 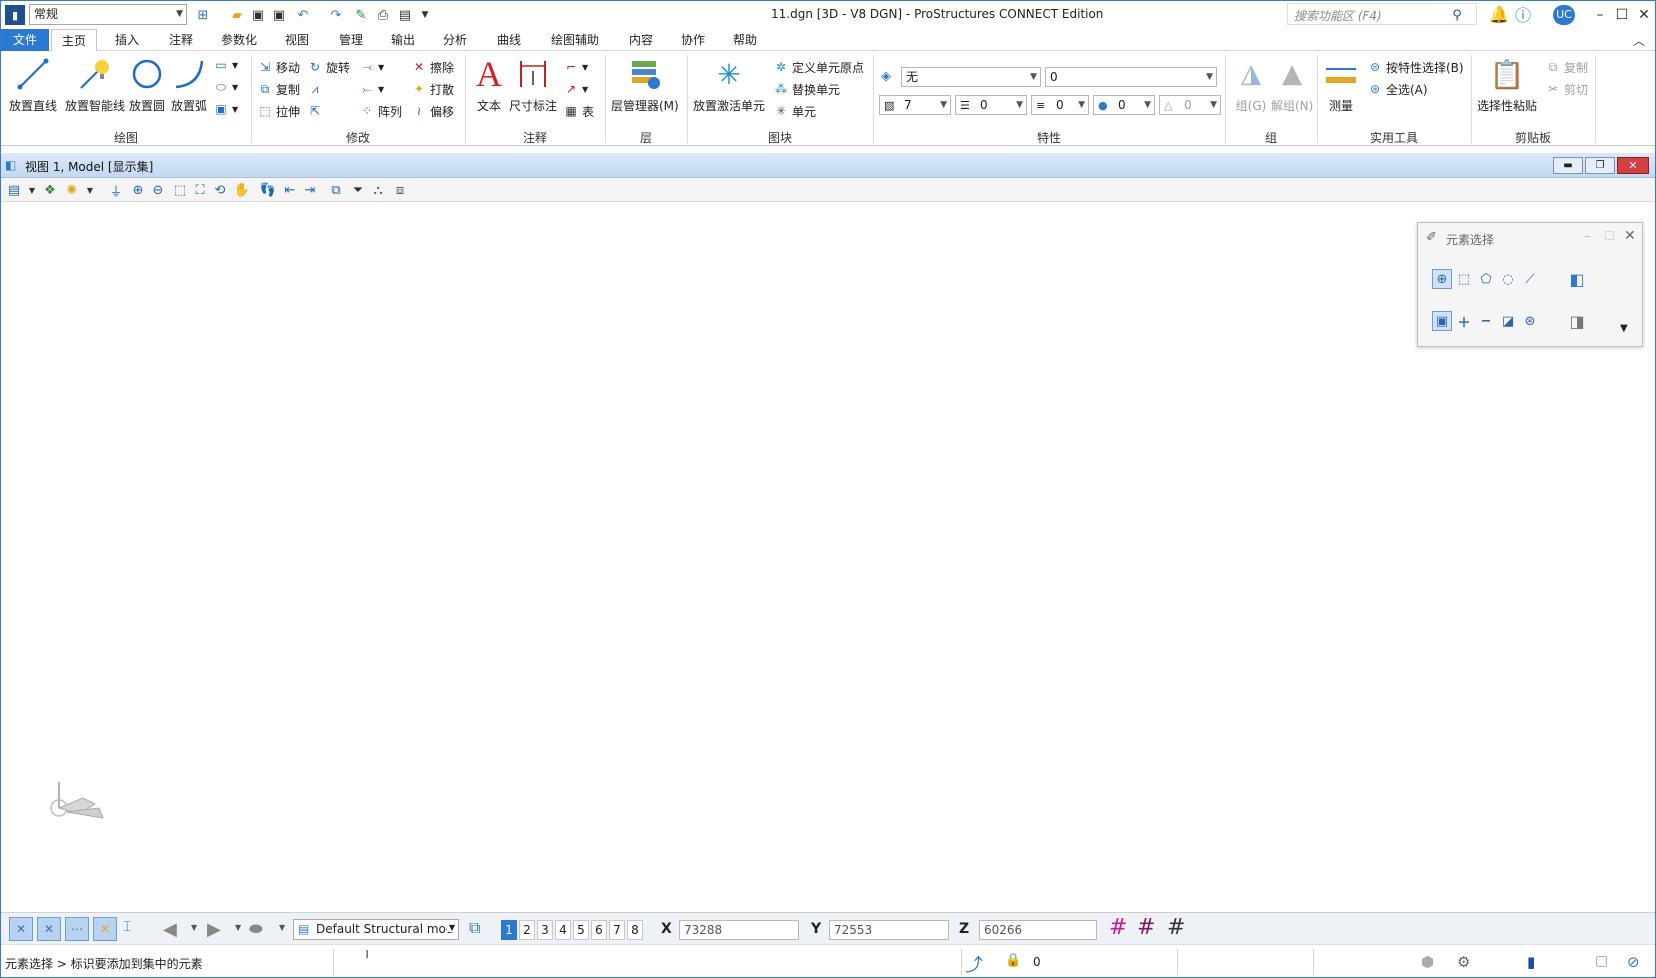 I want to click on new-mode-icon: ▣, so click(x=1442, y=321).